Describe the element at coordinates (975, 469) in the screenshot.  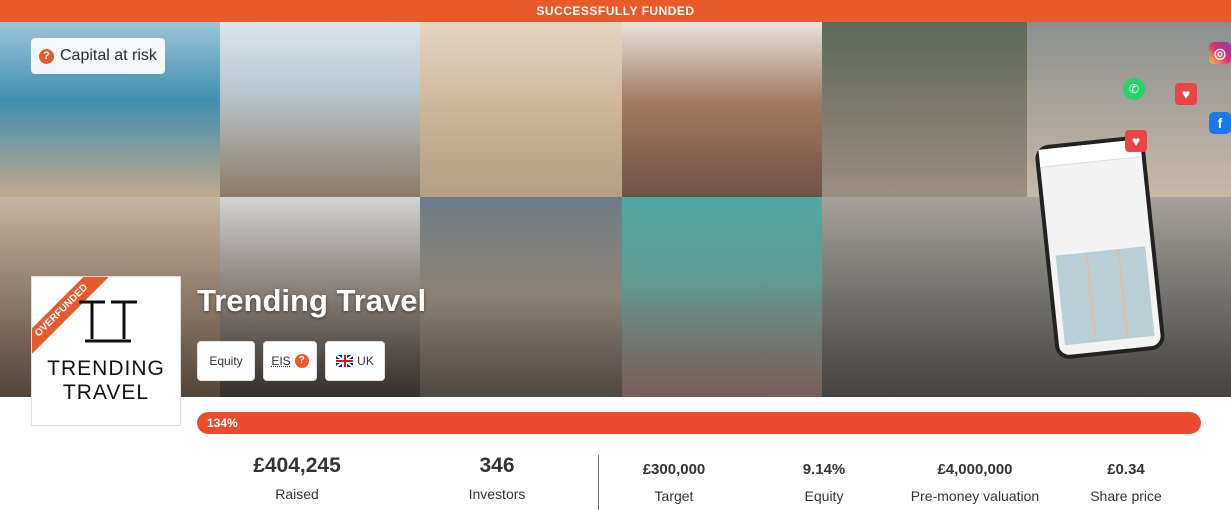
I see `stat-valuation-value: £4,000,000` at that location.